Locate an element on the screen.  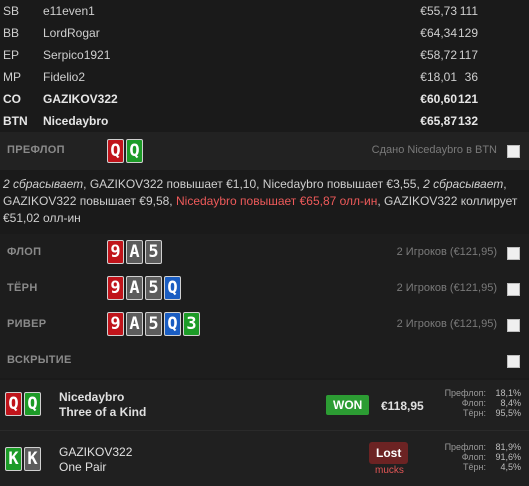
player-row: CO GAZIKOV322 €60,60 121 is located at coordinates (264, 99).